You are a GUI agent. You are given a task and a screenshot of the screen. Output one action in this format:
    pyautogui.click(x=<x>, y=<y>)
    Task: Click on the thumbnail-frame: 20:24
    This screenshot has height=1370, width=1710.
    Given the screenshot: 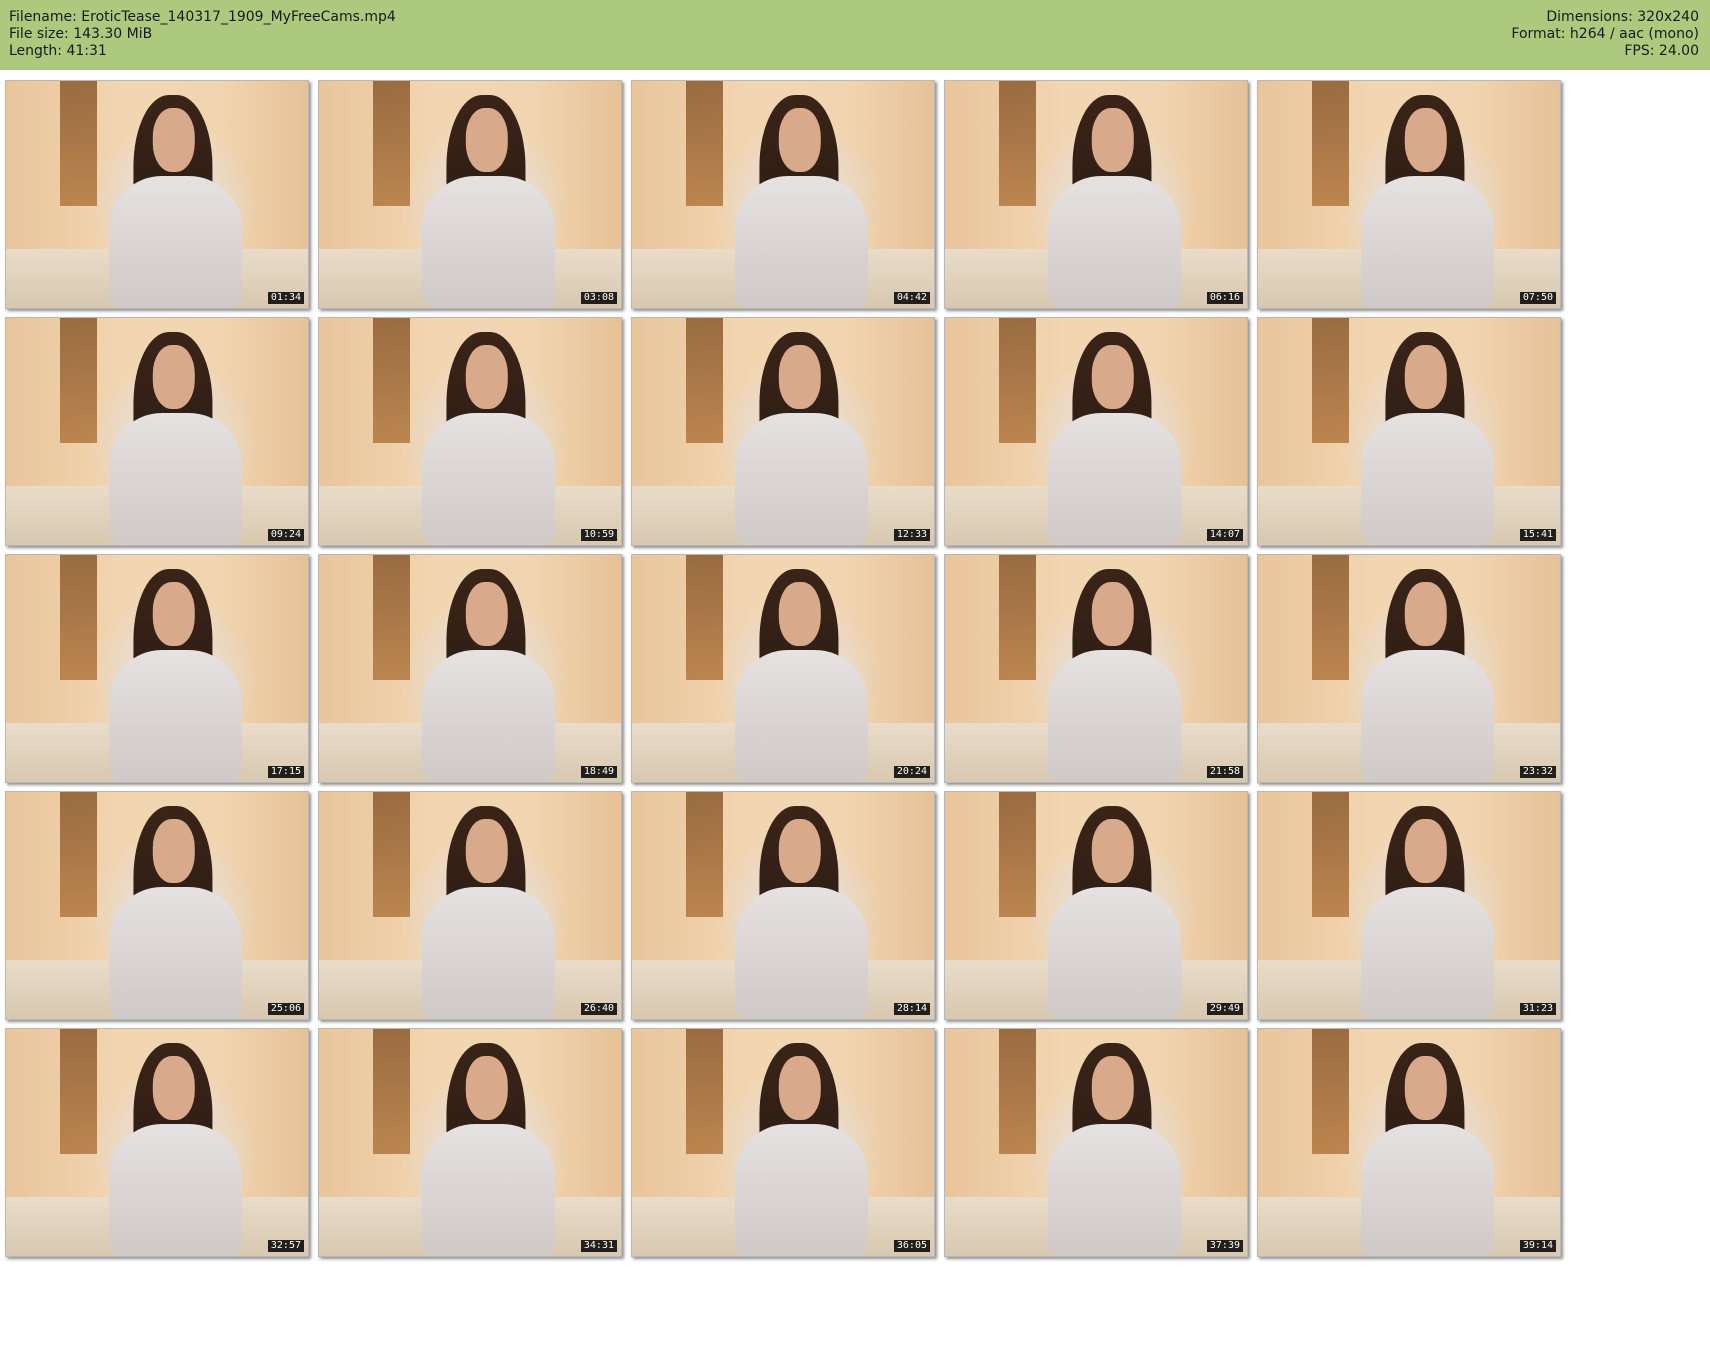 What is the action you would take?
    pyautogui.click(x=783, y=668)
    